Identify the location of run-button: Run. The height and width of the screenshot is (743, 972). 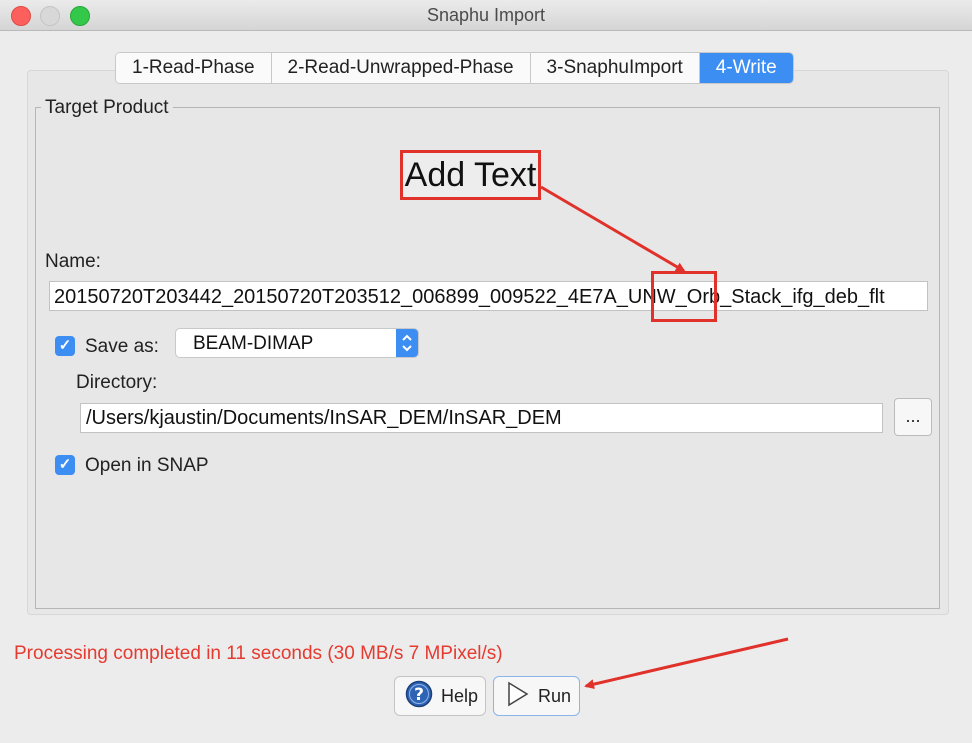
(536, 696).